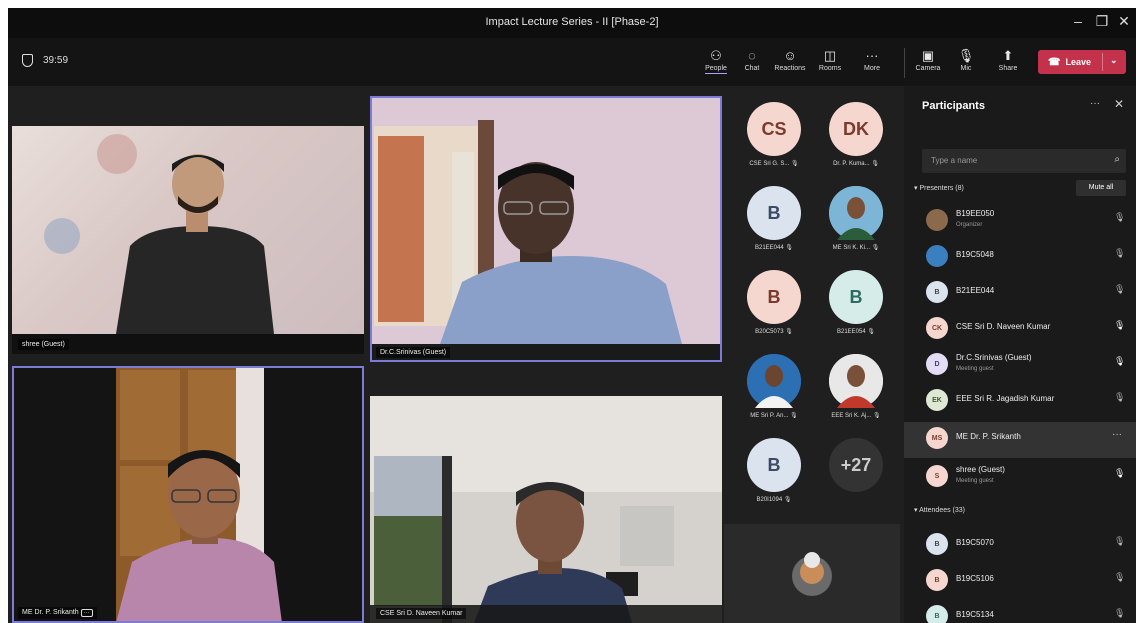 This screenshot has width=1136, height=623. What do you see at coordinates (1078, 21) in the screenshot?
I see `minimize-button: –` at bounding box center [1078, 21].